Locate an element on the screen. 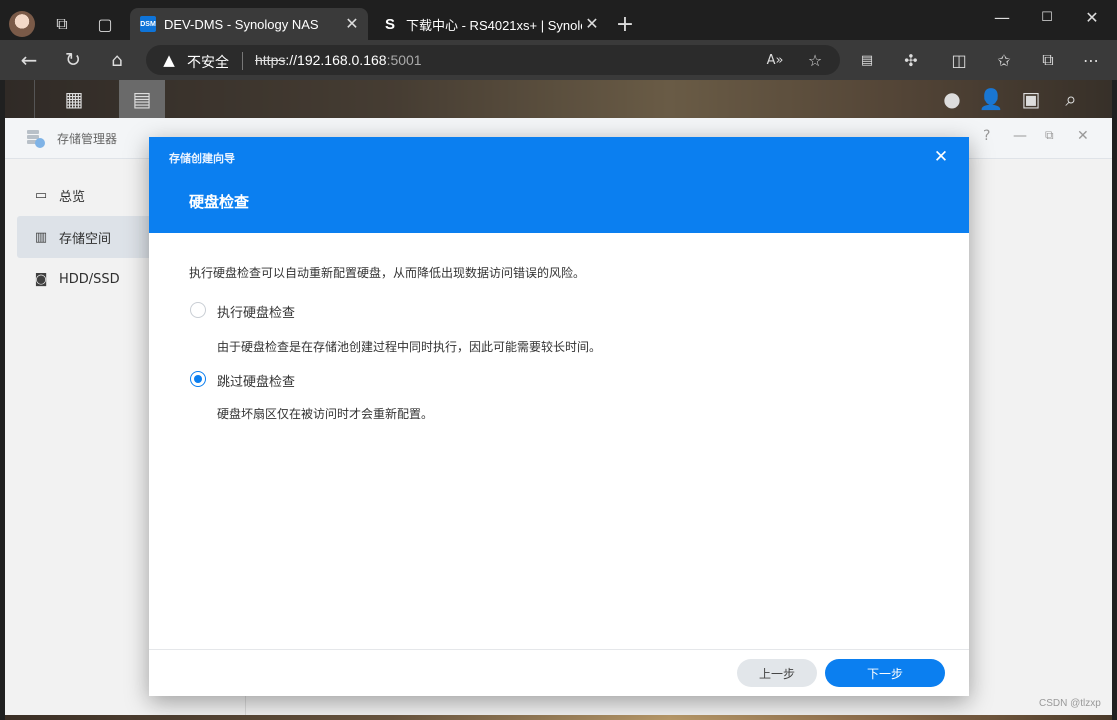 The image size is (1117, 720). wizard-description: 执行硬盘检查可以自动重新配置硬盘，从而降低出现数据访问错误的风险。 is located at coordinates (387, 273).